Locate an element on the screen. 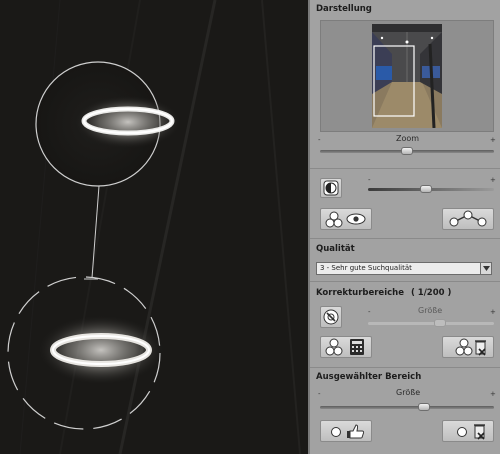  connected-dots-icon is located at coordinates (468, 218).